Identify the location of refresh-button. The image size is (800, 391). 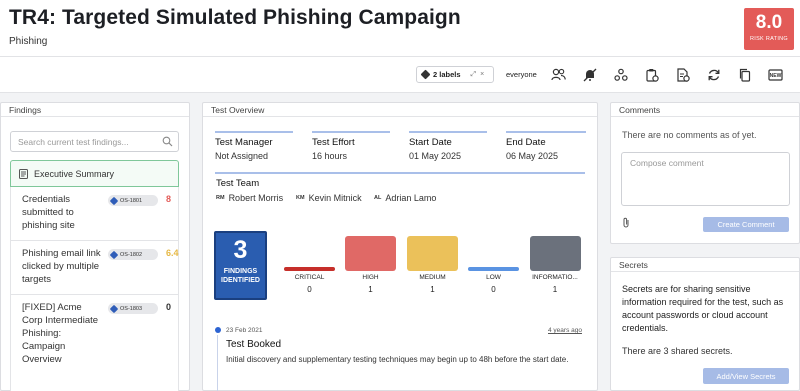
(713, 74).